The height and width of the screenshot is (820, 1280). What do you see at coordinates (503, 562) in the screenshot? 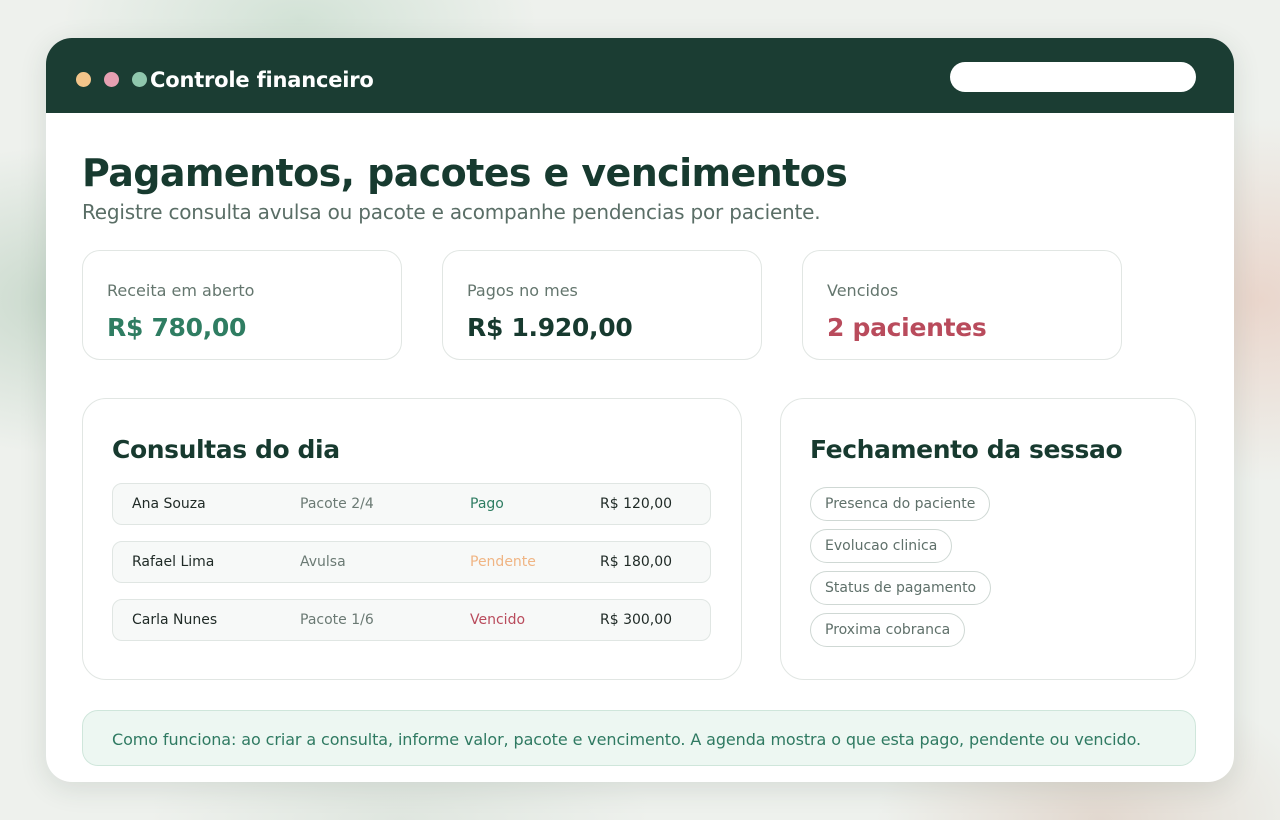
I see `payment-status: Pendente` at bounding box center [503, 562].